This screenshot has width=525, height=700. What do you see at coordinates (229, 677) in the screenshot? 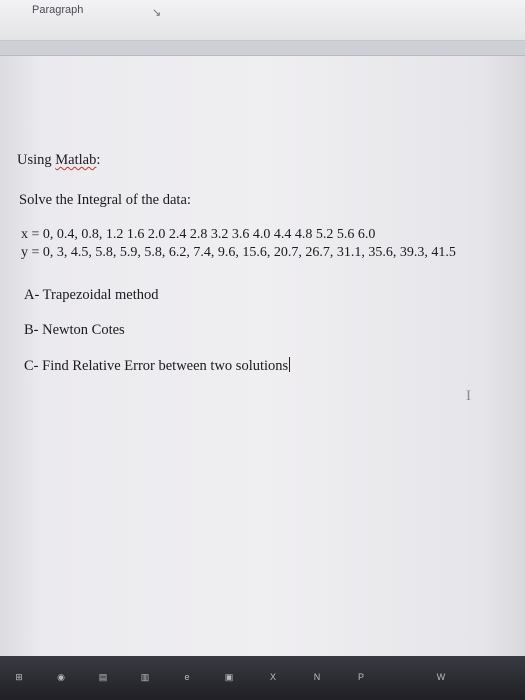
I see `app-icon: ▣` at bounding box center [229, 677].